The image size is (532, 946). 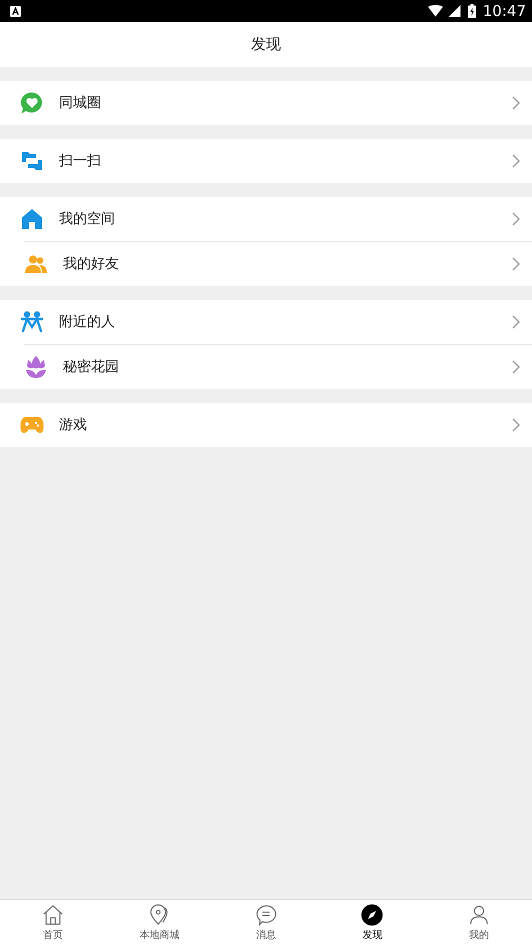 What do you see at coordinates (91, 367) in the screenshot?
I see `menu-item-label: 秘密花园` at bounding box center [91, 367].